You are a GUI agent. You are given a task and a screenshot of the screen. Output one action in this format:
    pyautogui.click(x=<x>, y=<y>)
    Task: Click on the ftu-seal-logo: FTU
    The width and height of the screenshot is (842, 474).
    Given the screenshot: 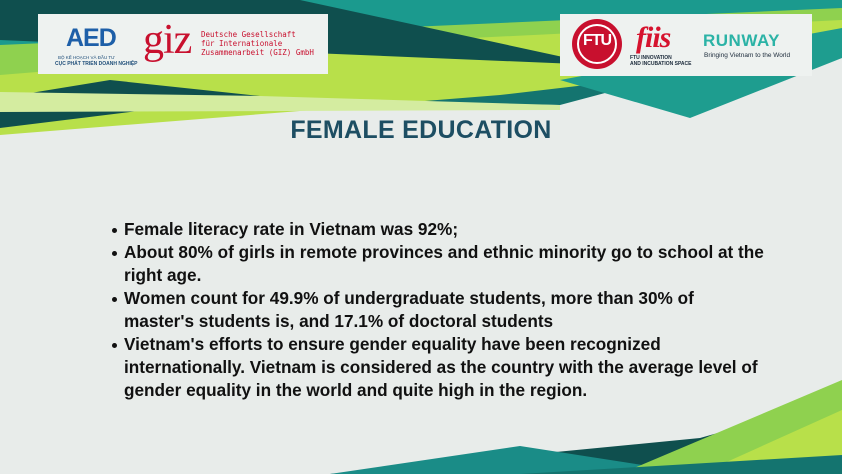 What is the action you would take?
    pyautogui.click(x=597, y=44)
    